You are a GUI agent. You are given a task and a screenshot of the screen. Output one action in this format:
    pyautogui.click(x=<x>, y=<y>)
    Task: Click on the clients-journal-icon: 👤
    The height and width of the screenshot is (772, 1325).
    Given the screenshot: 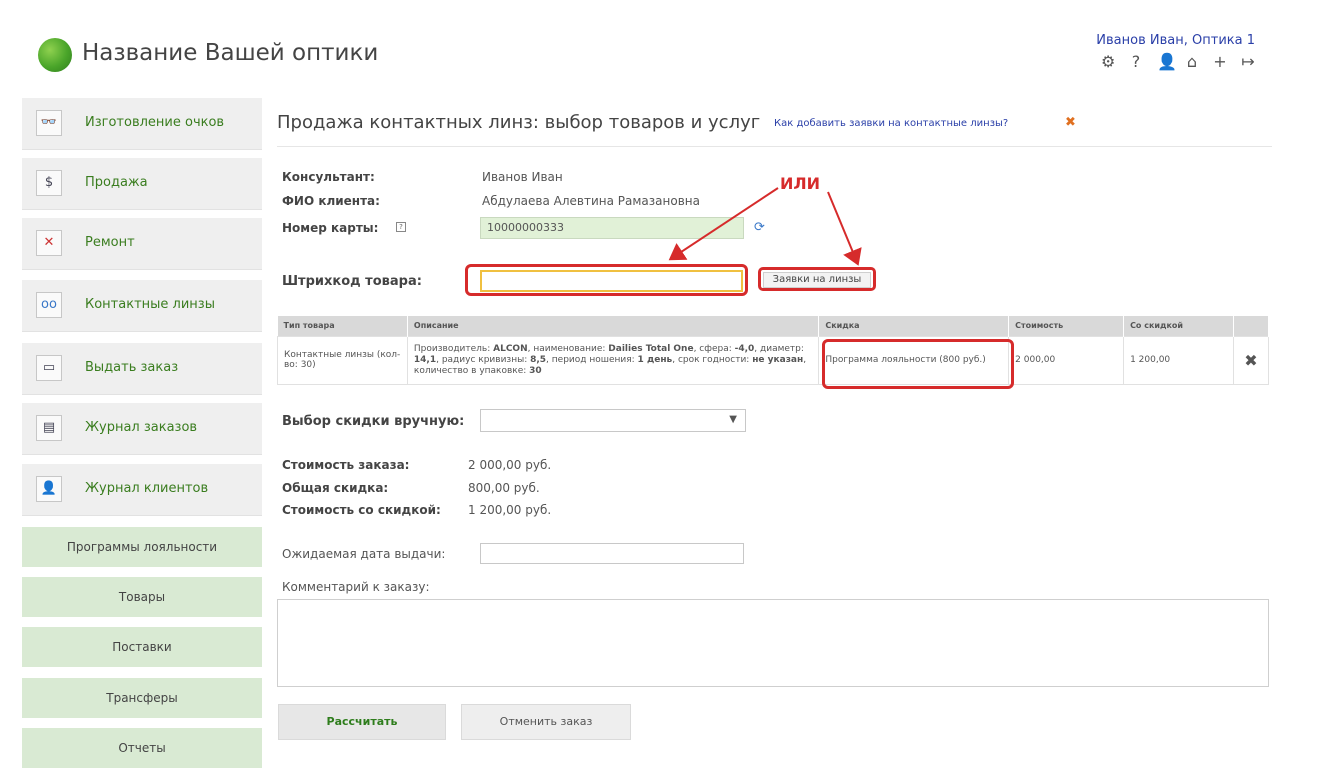 What is the action you would take?
    pyautogui.click(x=49, y=489)
    